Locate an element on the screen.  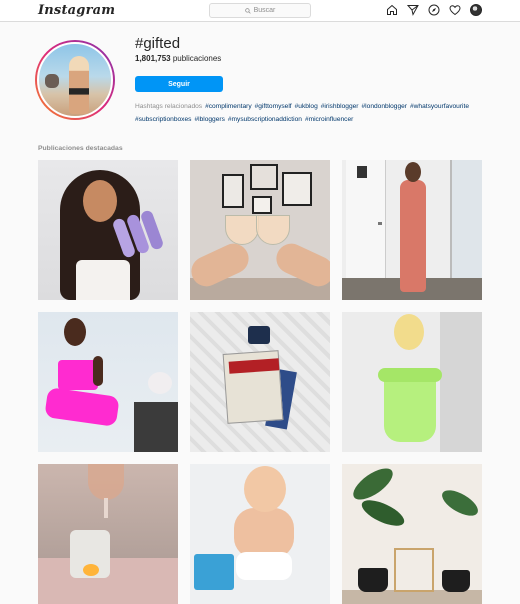
hashtag-top-post-image is located at coordinates (75, 80).